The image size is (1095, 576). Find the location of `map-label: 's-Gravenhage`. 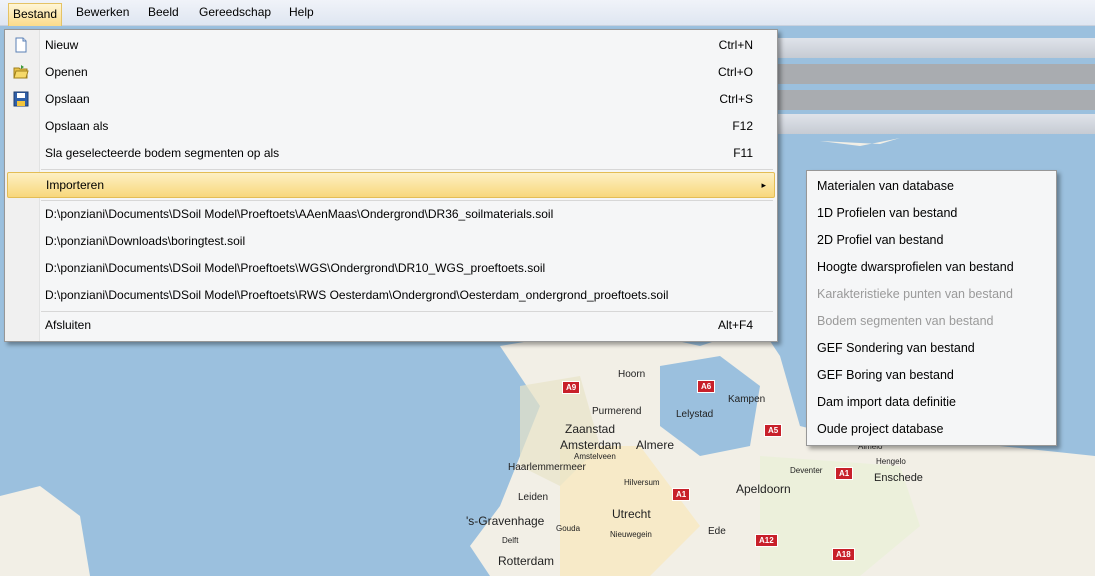

map-label: 's-Gravenhage is located at coordinates (505, 521).